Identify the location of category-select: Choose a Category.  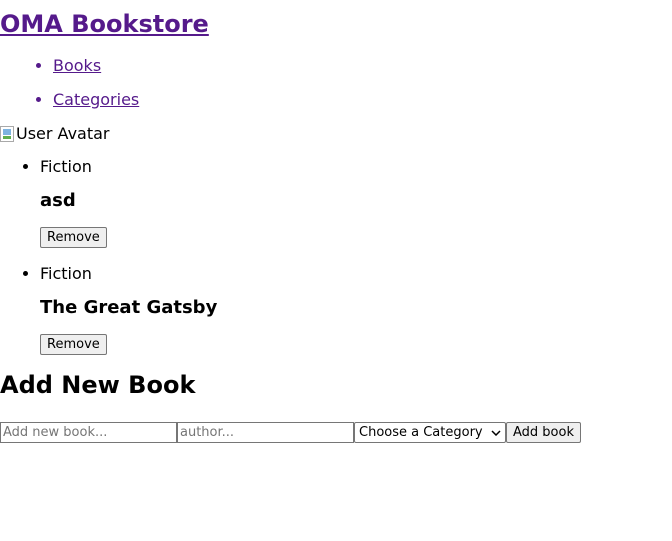
(430, 432).